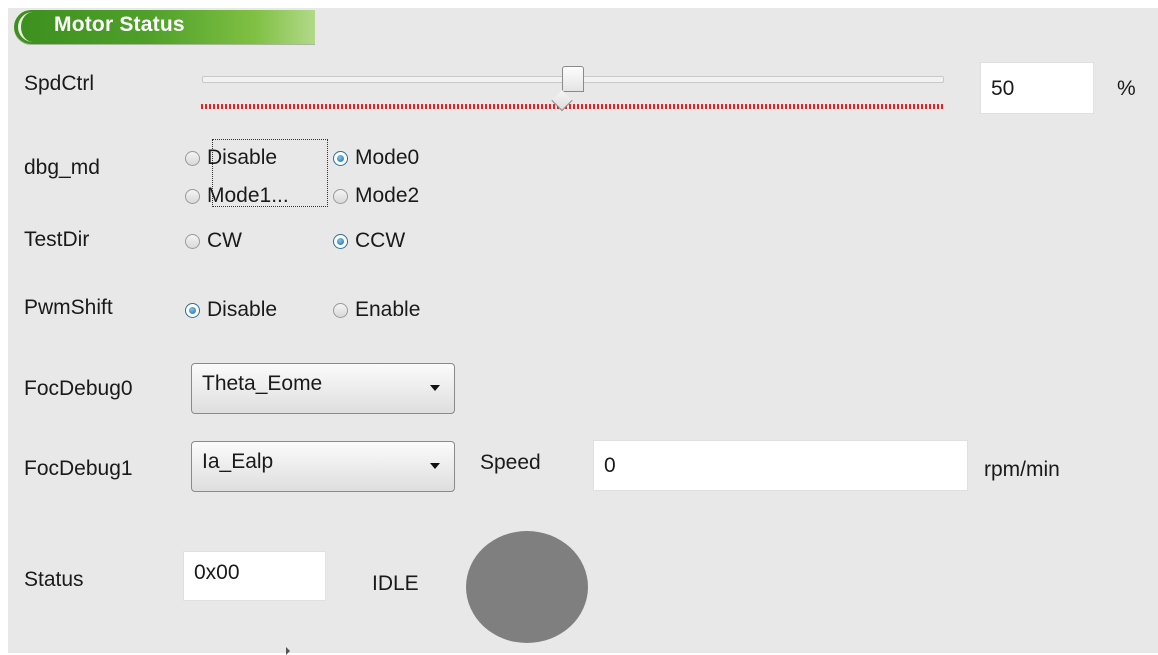  Describe the element at coordinates (1022, 469) in the screenshot. I see `speed-unit: rpm/min` at that location.